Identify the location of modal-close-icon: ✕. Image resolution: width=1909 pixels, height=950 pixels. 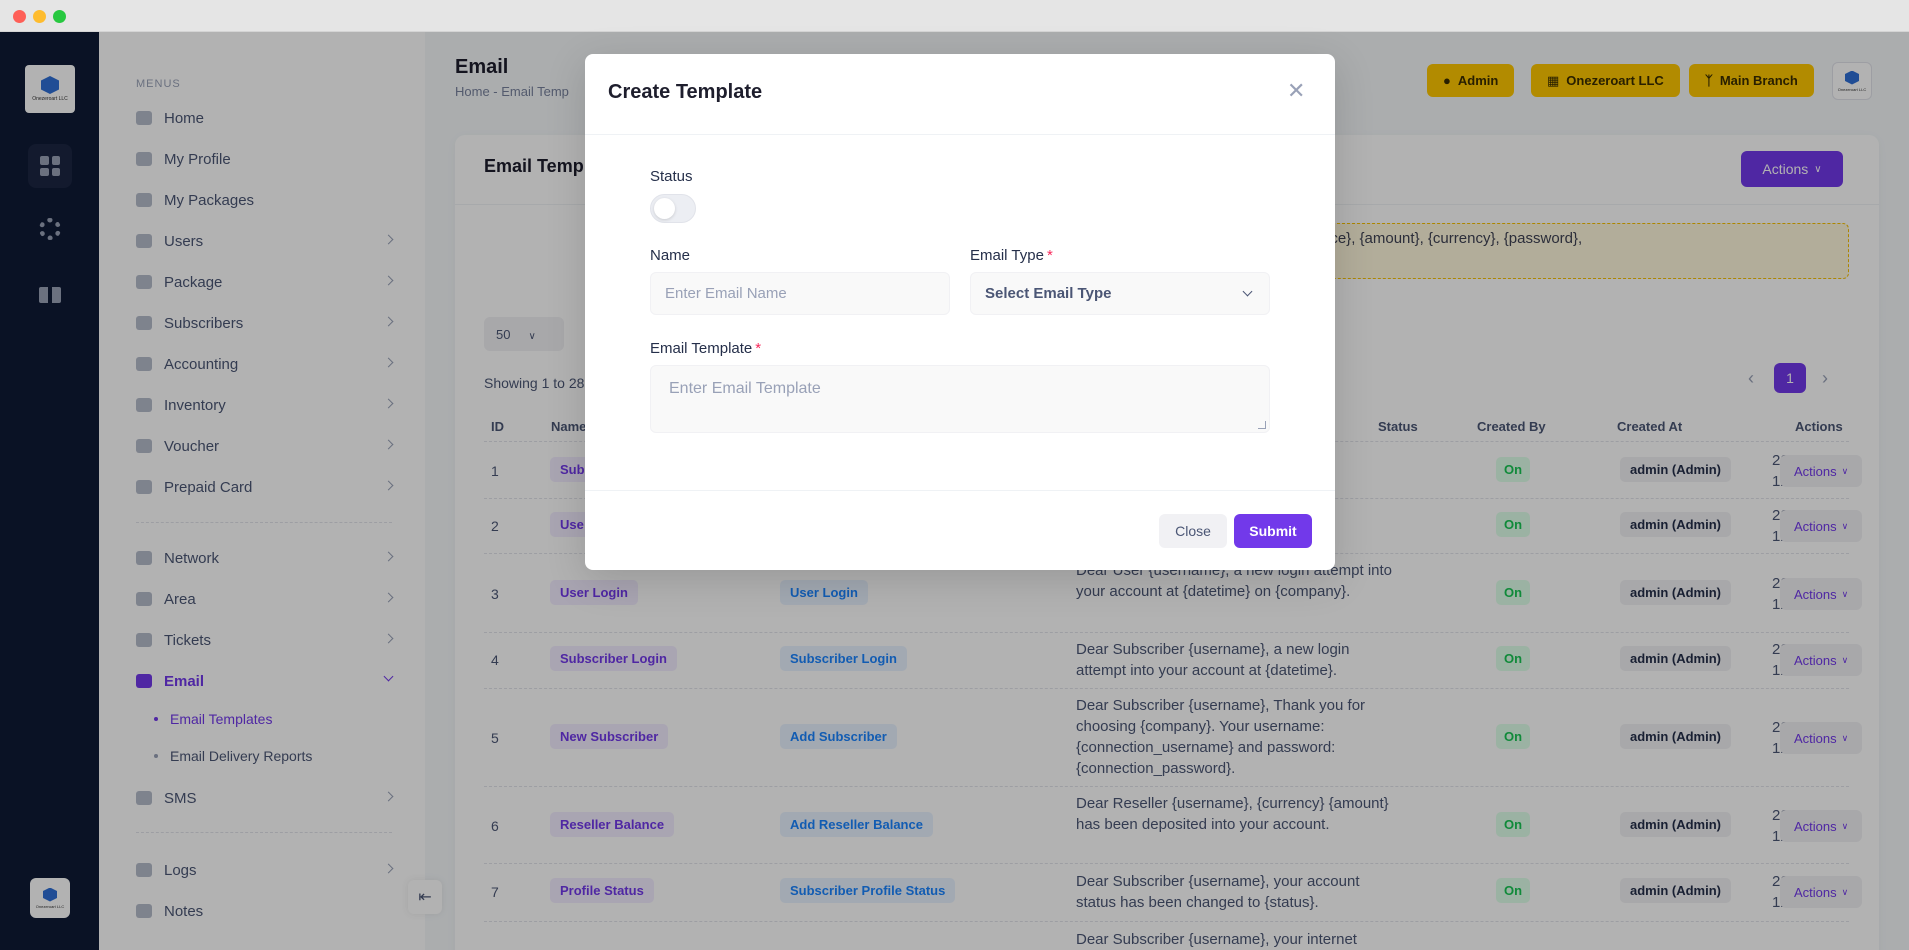
(1296, 91).